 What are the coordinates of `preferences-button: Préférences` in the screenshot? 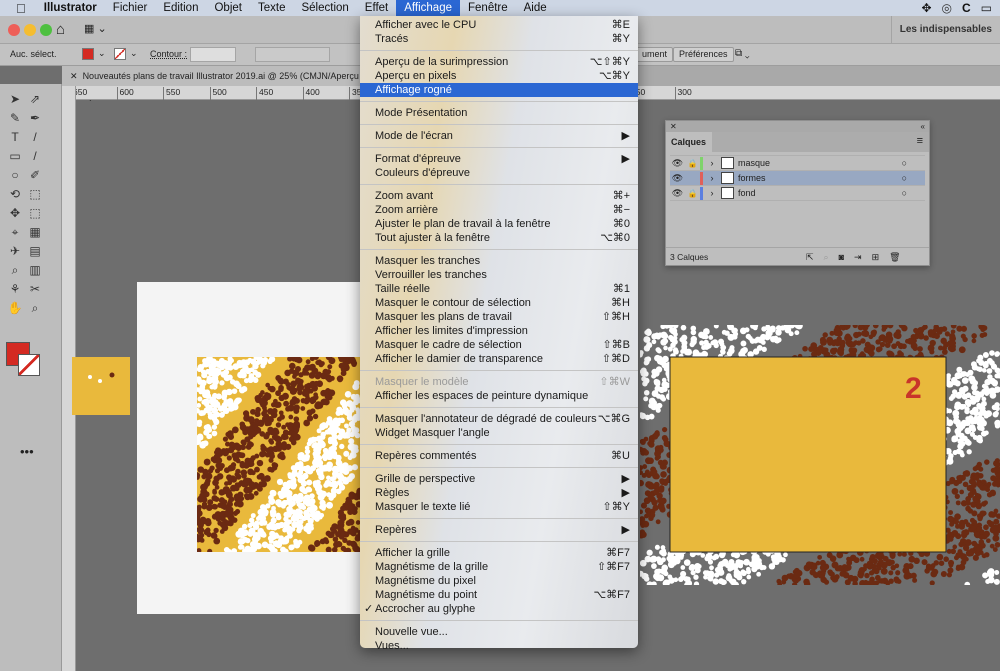 It's located at (703, 54).